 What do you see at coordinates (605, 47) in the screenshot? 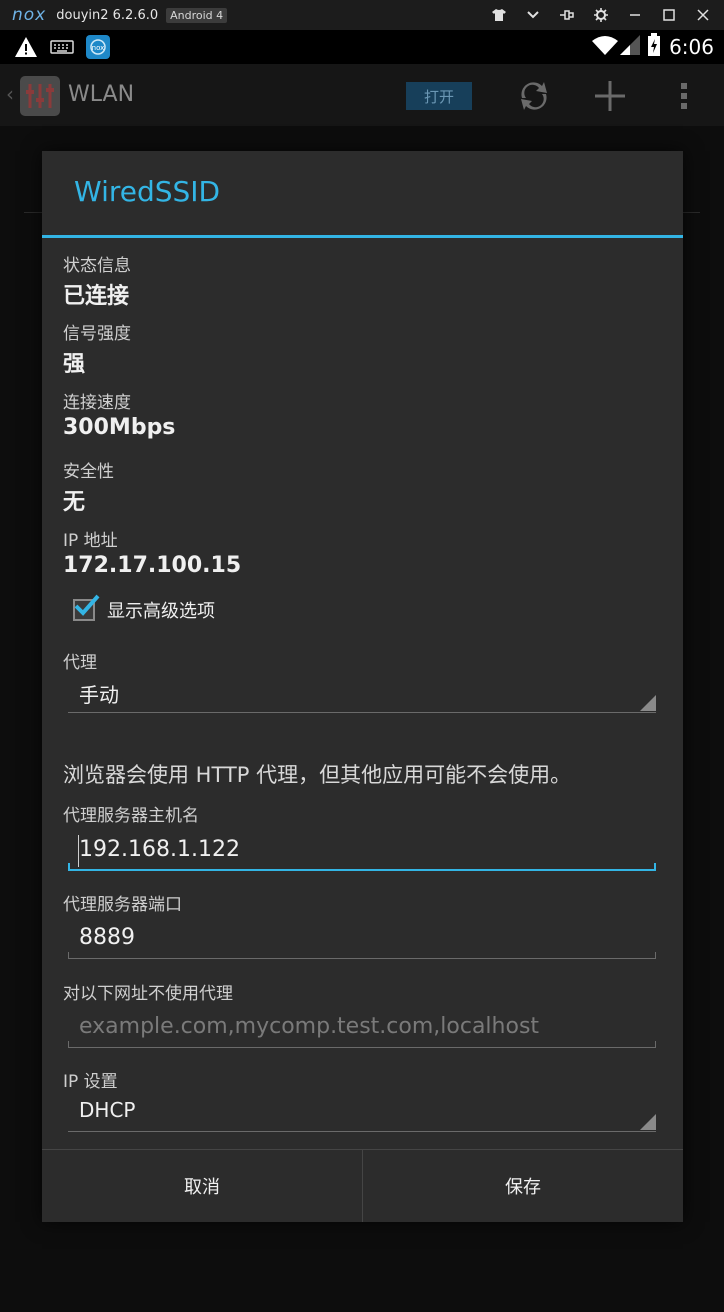
I see `wifi-icon` at bounding box center [605, 47].